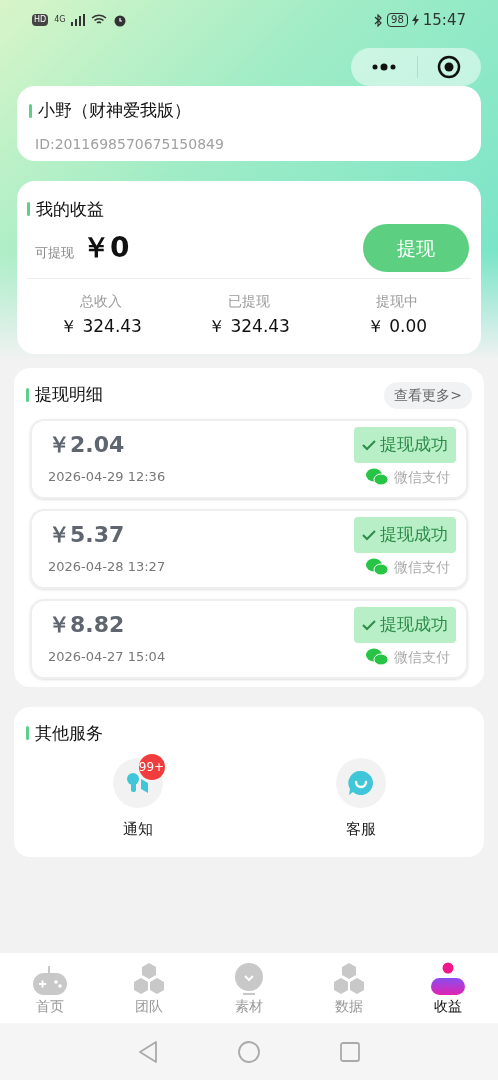  What do you see at coordinates (397, 20) in the screenshot?
I see `battery-level: 98` at bounding box center [397, 20].